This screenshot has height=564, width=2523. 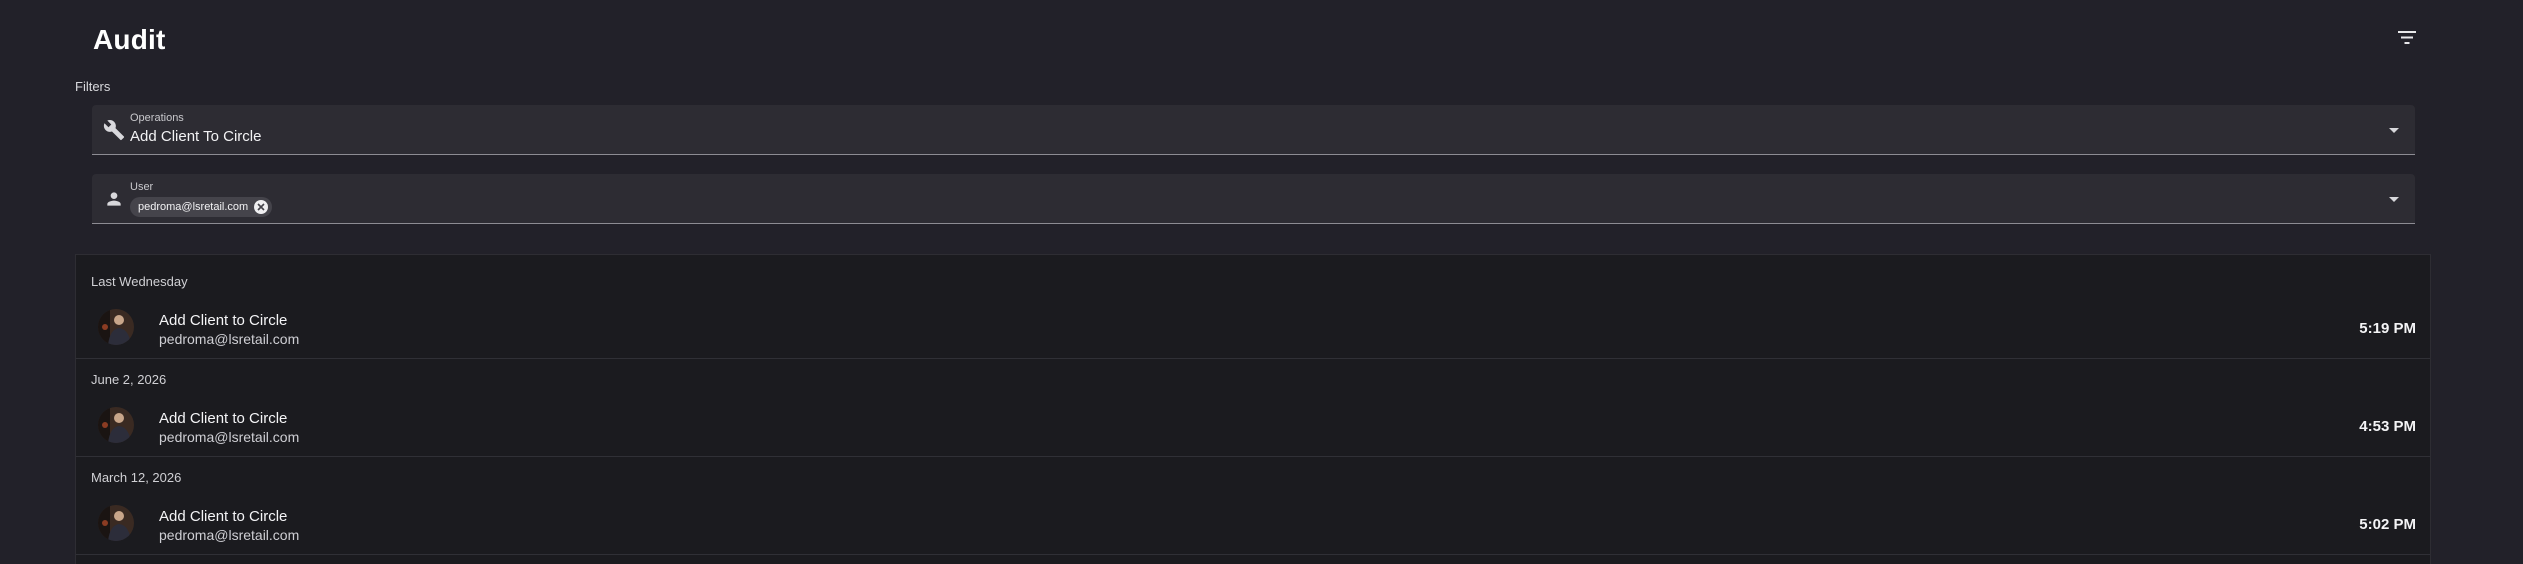 What do you see at coordinates (142, 187) in the screenshot?
I see `user-label: User` at bounding box center [142, 187].